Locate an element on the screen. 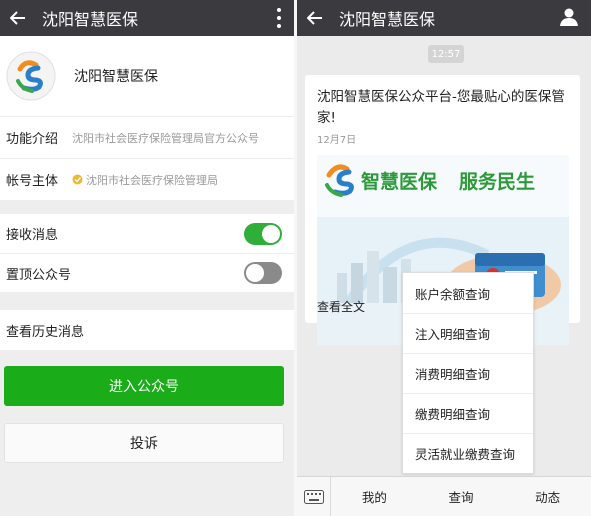 The height and width of the screenshot is (516, 591). verified-icon is located at coordinates (77, 179).